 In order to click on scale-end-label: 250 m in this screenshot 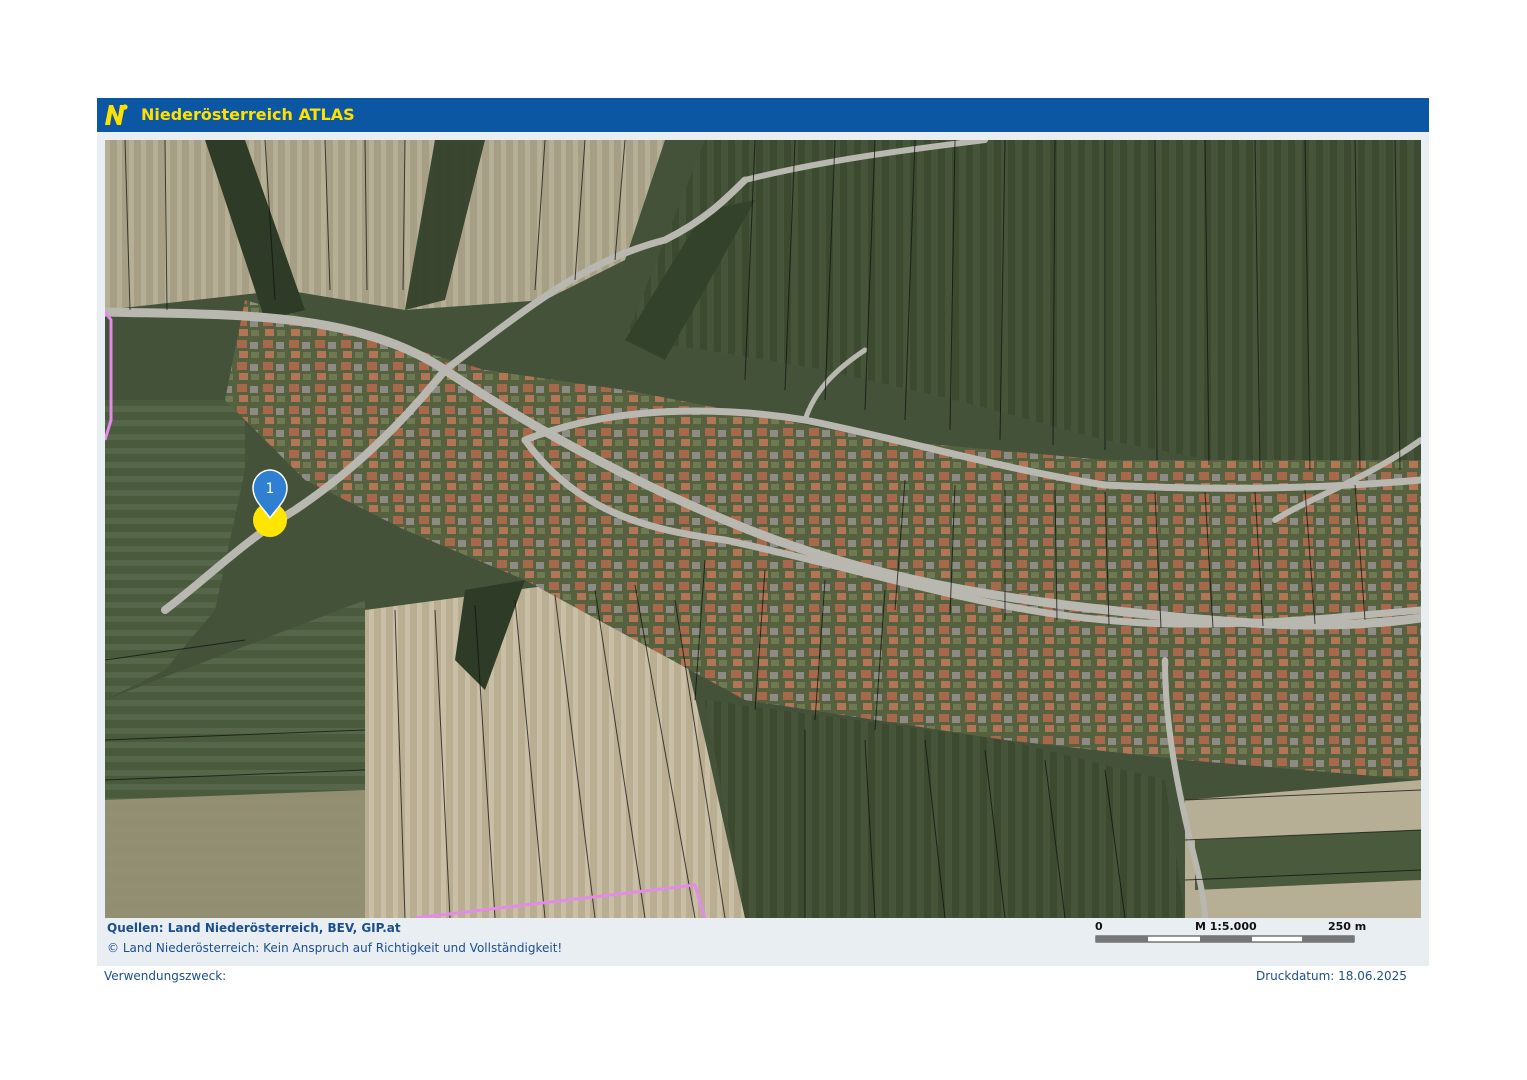, I will do `click(1347, 926)`.